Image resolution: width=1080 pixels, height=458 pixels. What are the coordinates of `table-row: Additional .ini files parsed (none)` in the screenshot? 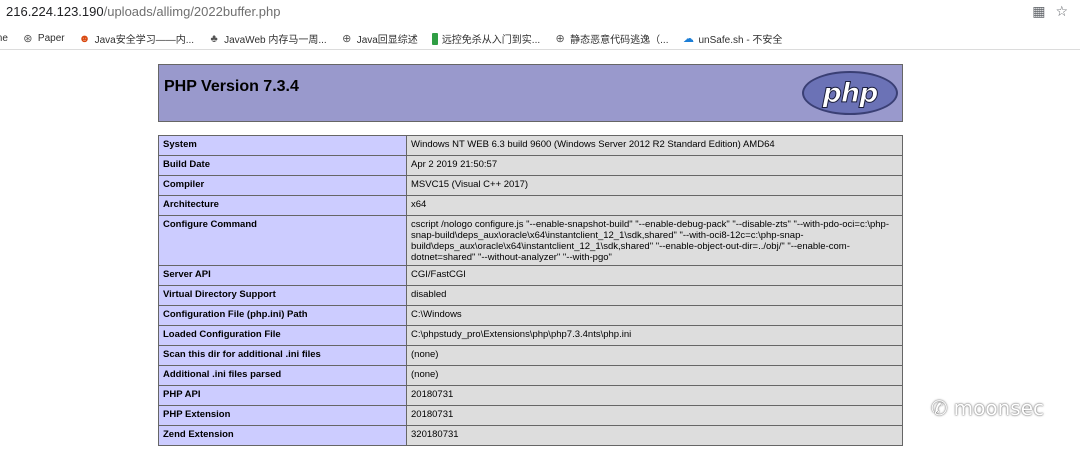 It's located at (530, 375).